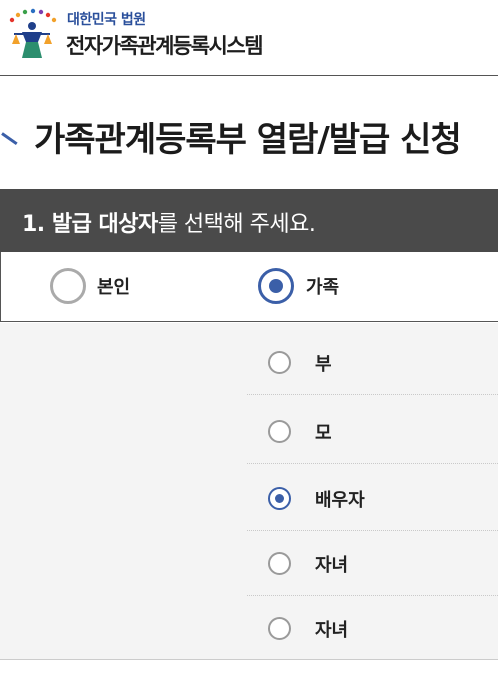  I want to click on org-name: 대한민국 법원, so click(106, 20).